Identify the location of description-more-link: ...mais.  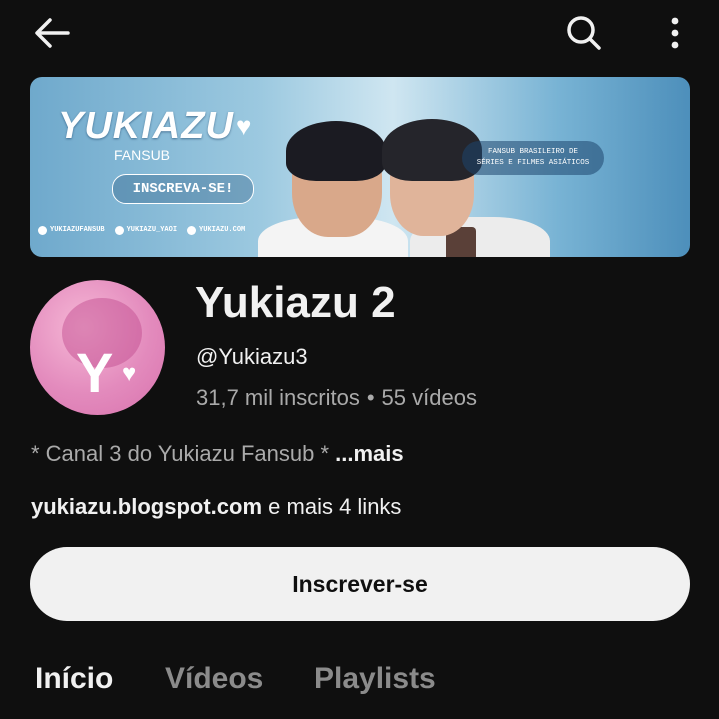
(369, 453).